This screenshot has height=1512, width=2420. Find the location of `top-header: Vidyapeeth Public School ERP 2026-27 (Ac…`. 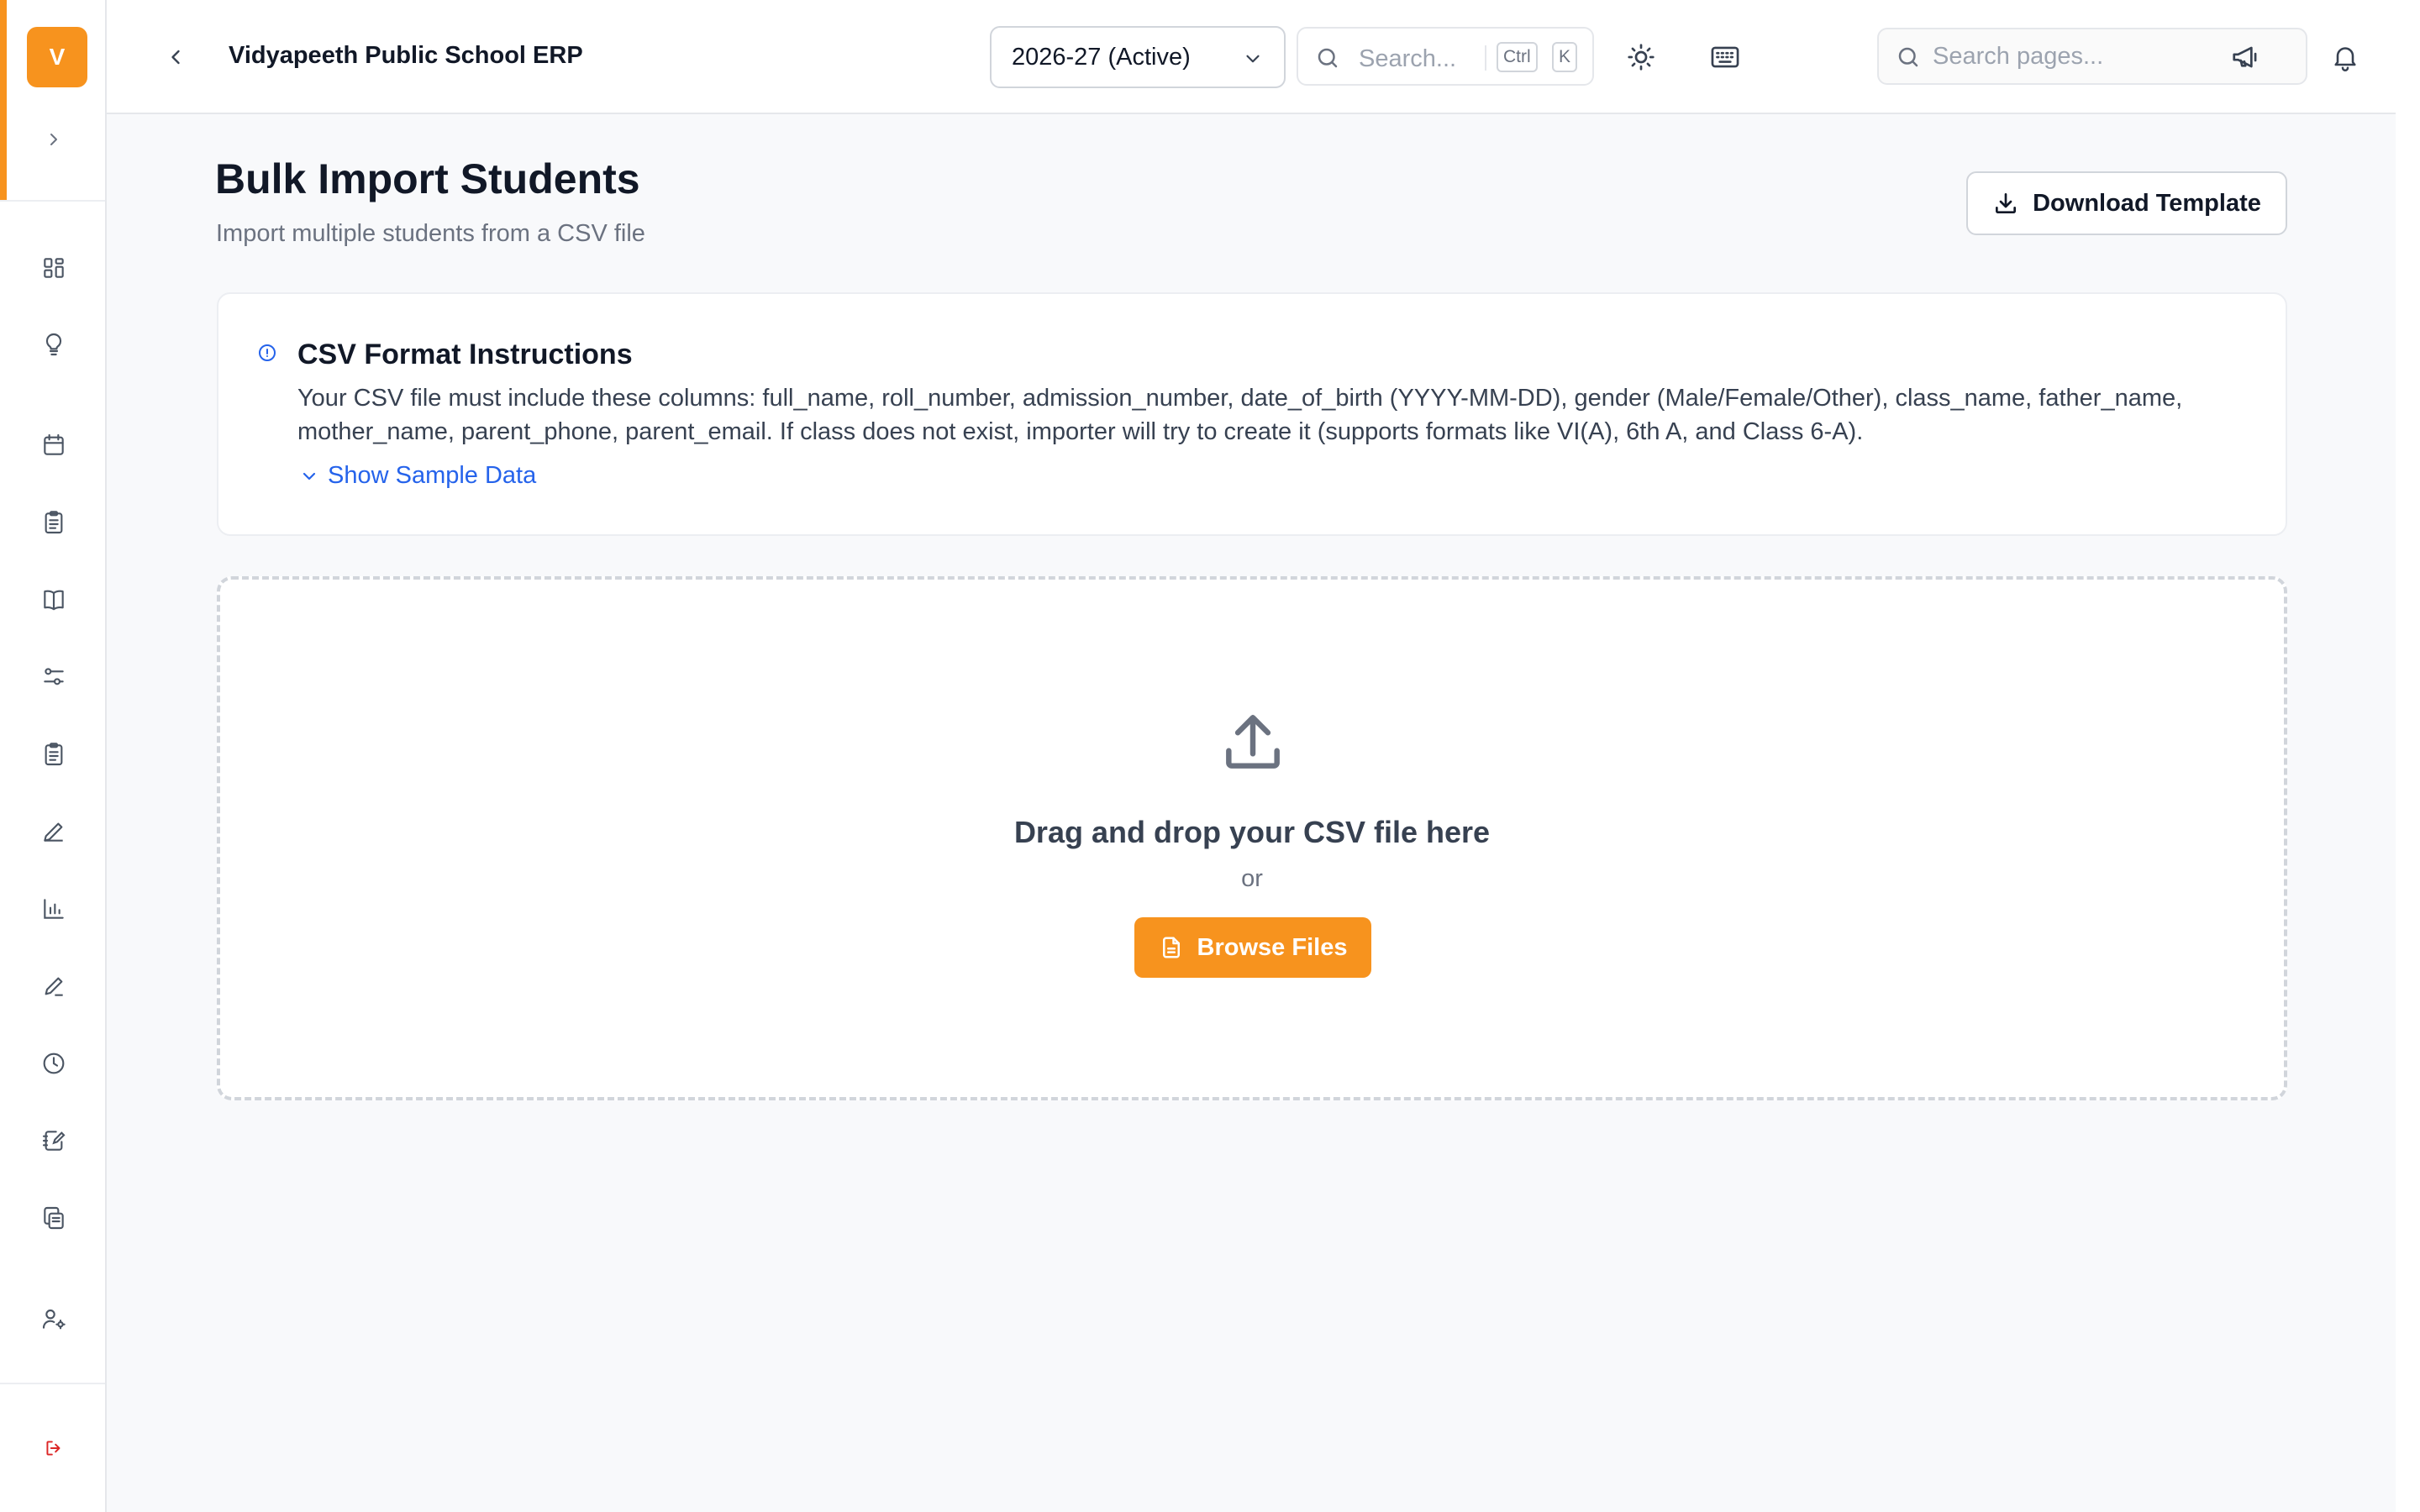

top-header: Vidyapeeth Public School ERP 2026-27 (Ac… is located at coordinates (1252, 57).